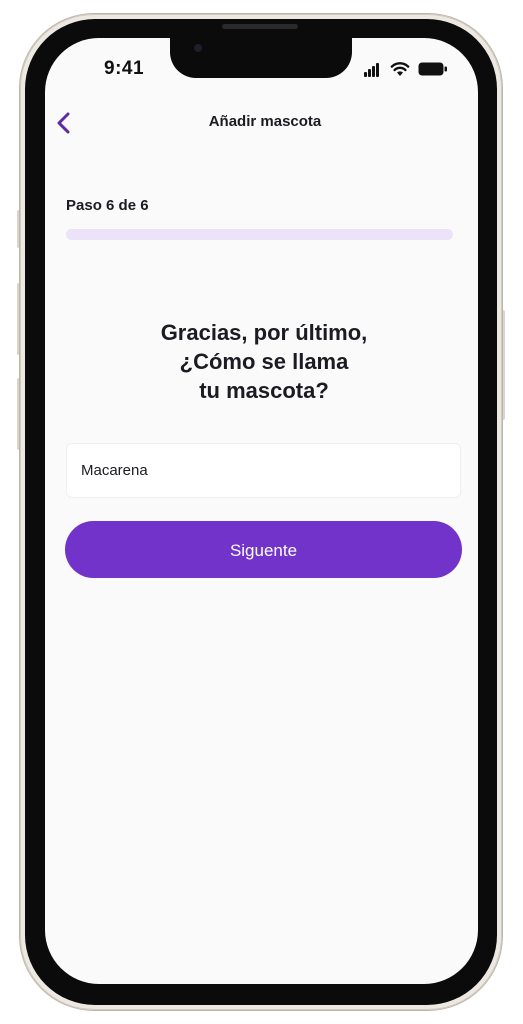  I want to click on wifi-icon, so click(400, 69).